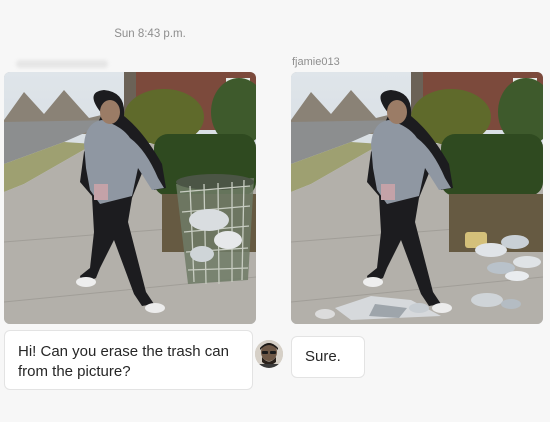 This screenshot has height=422, width=550. Describe the element at coordinates (269, 354) in the screenshot. I see `profile-avatar-icon` at that location.